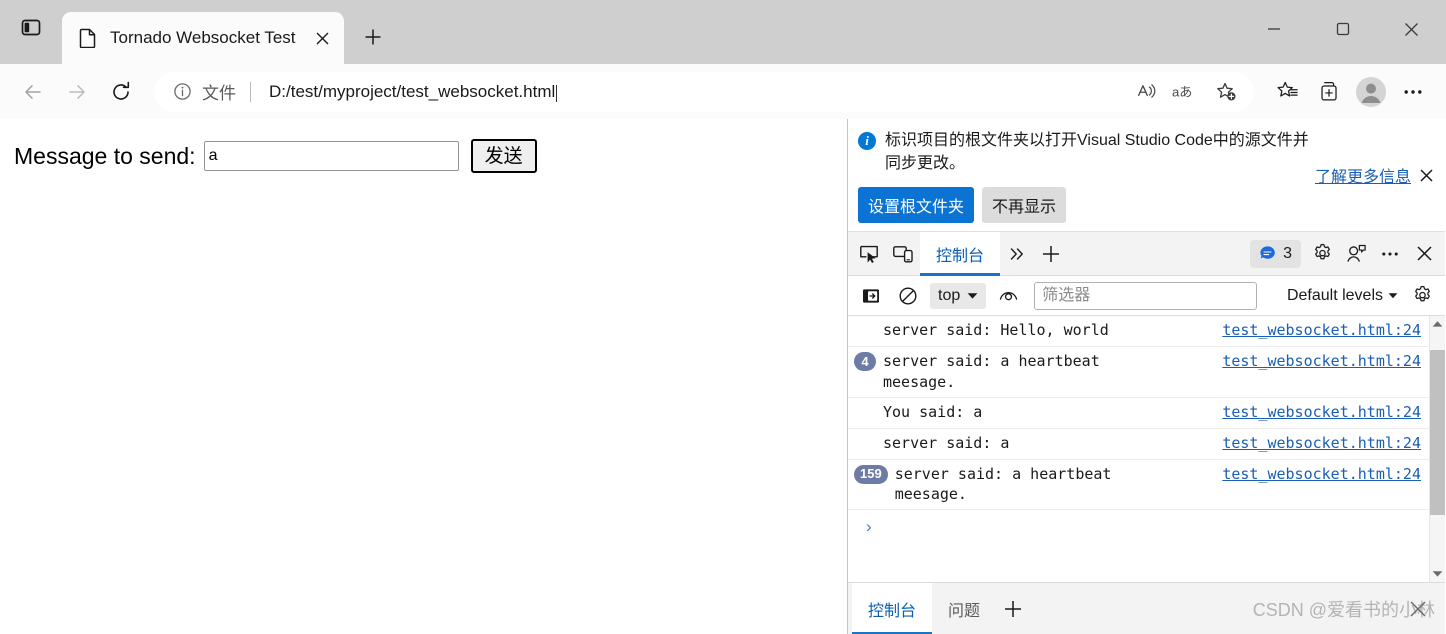 The height and width of the screenshot is (634, 1446). I want to click on console-settings-gear-icon, so click(1422, 296).